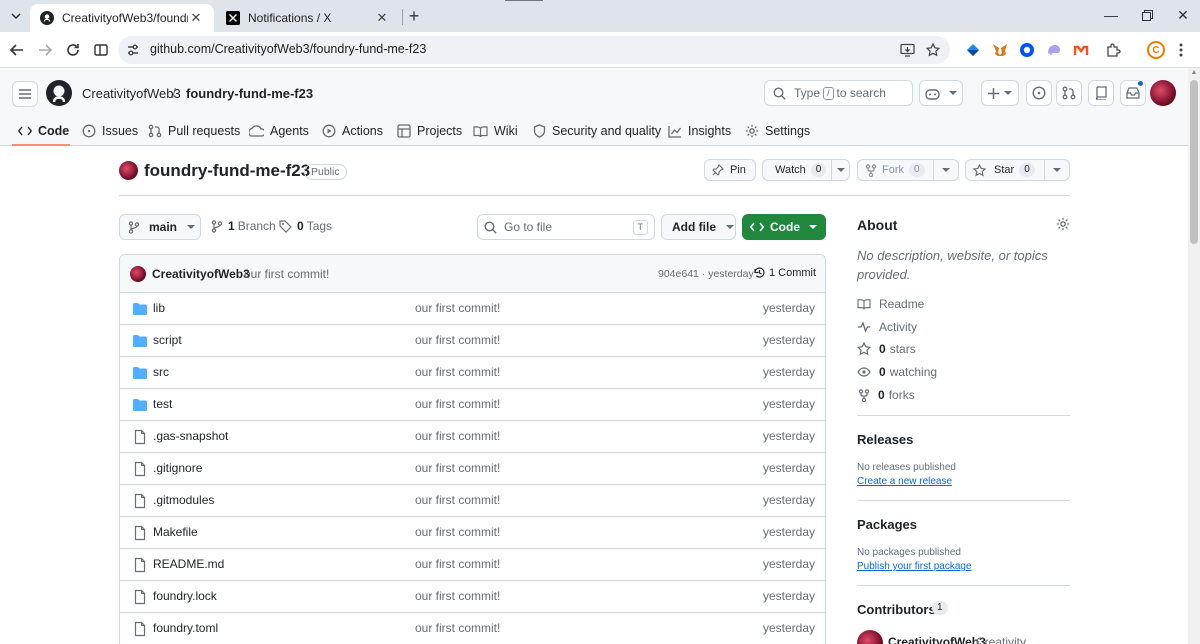 This screenshot has height=644, width=1200. What do you see at coordinates (945, 170) in the screenshot?
I see `fork-dropdown` at bounding box center [945, 170].